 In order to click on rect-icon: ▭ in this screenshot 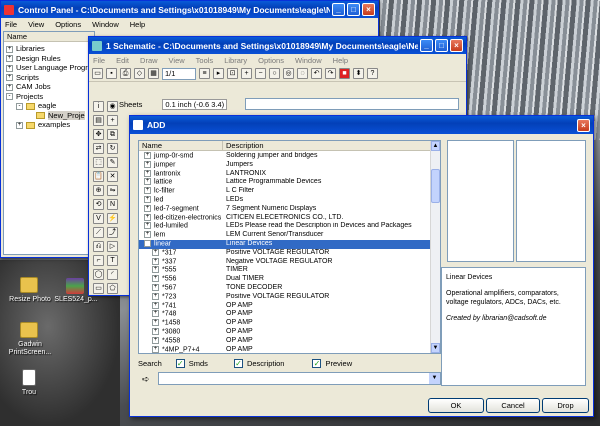, I will do `click(98, 288)`.